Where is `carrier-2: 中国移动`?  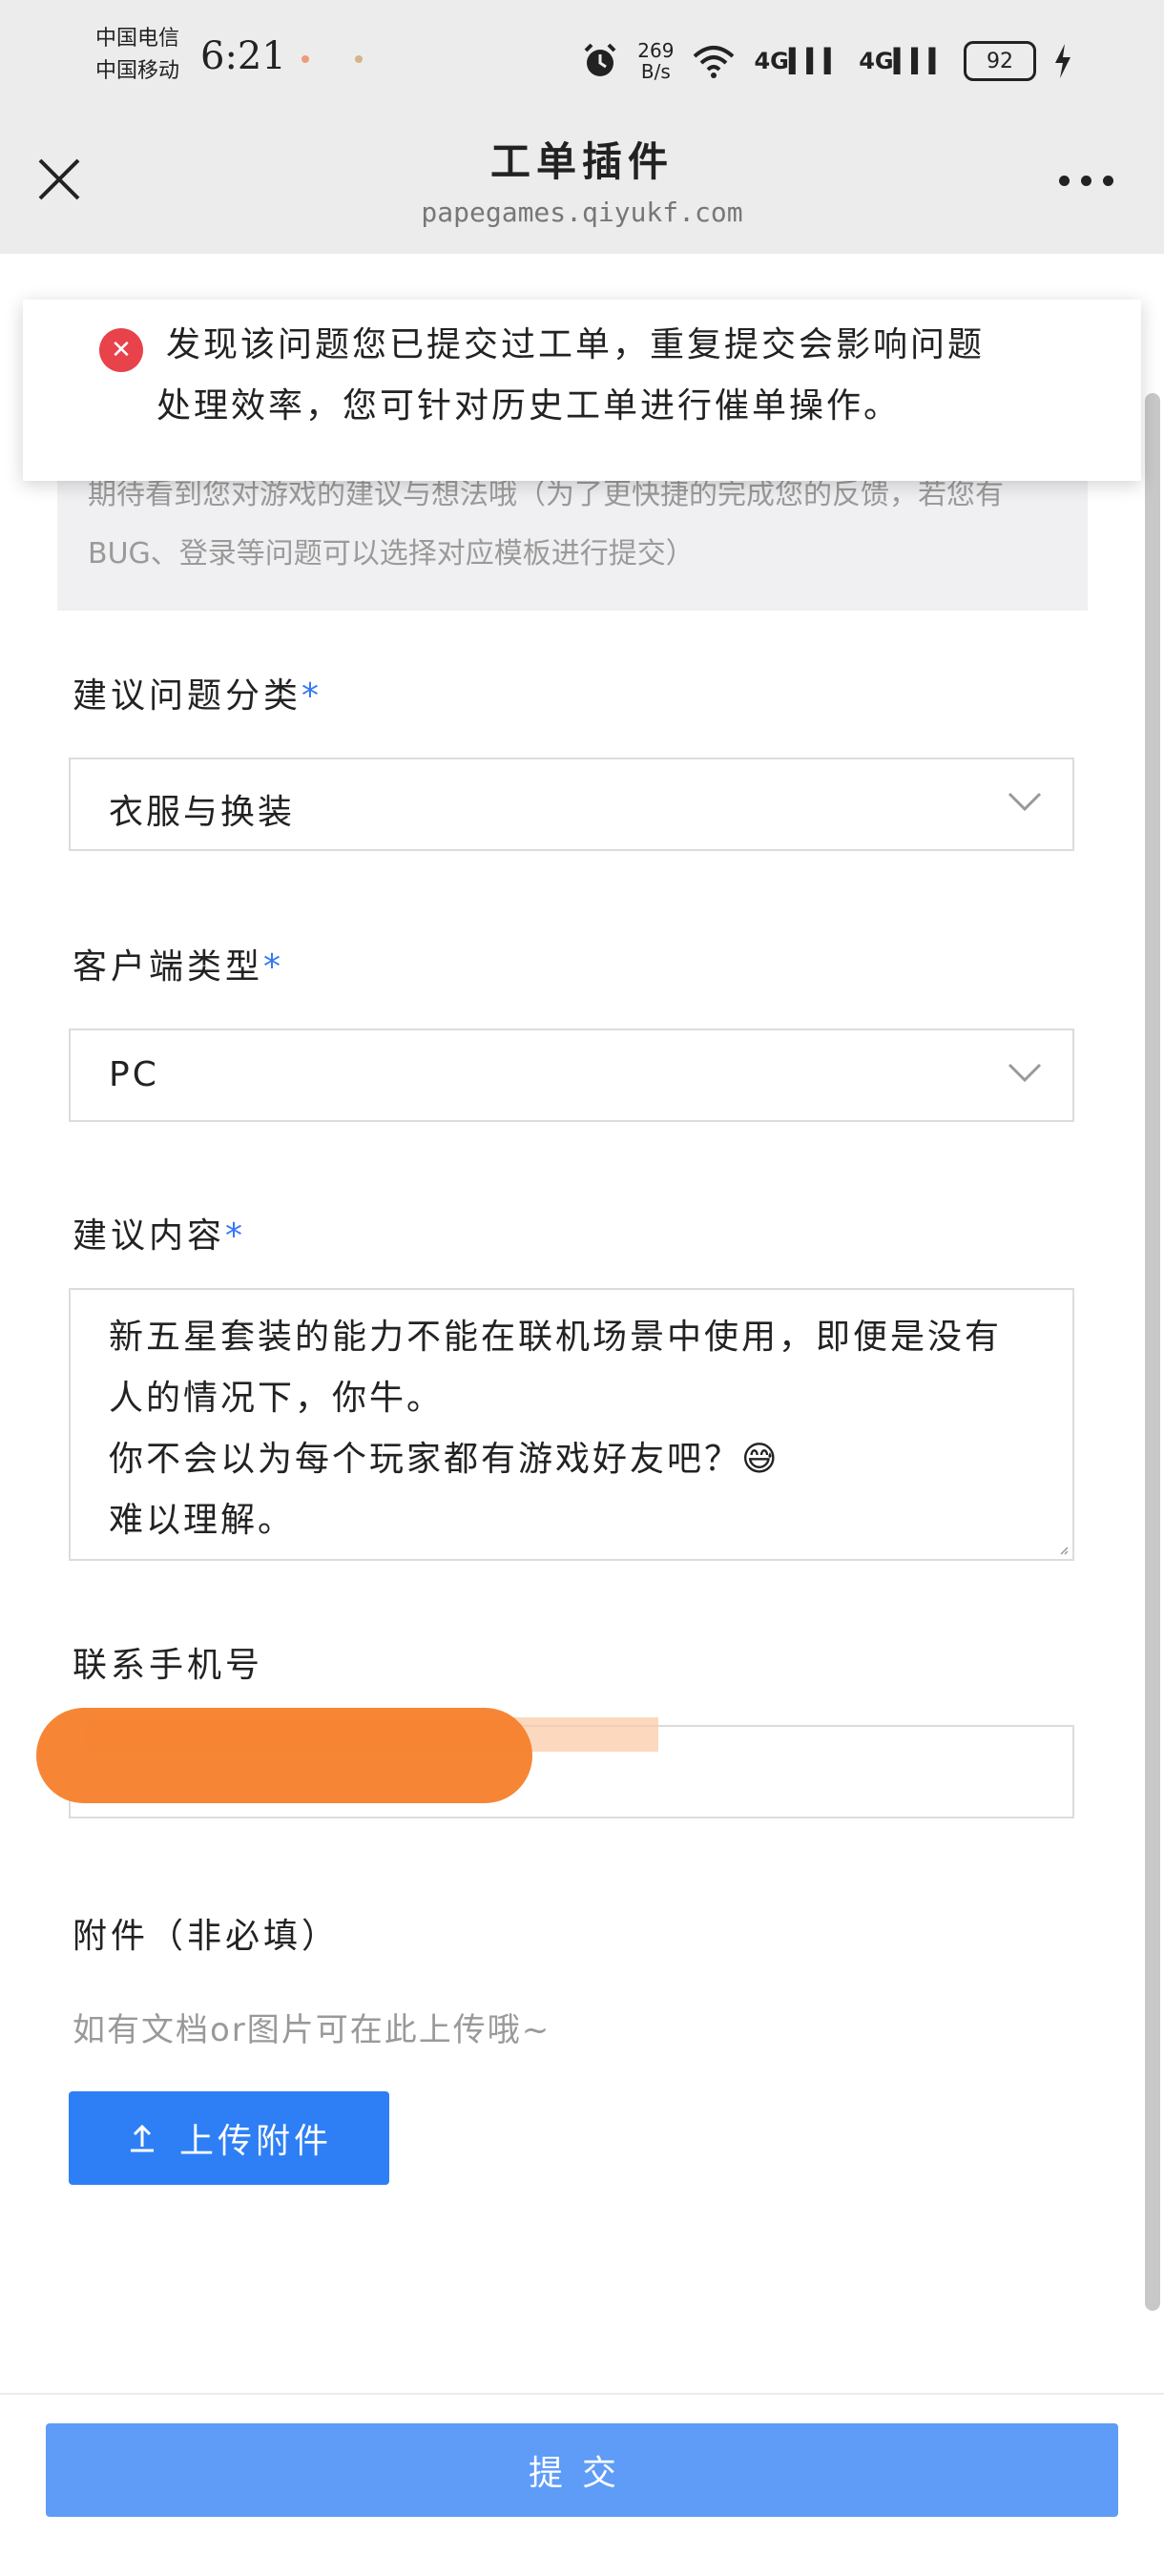 carrier-2: 中国移动 is located at coordinates (137, 71).